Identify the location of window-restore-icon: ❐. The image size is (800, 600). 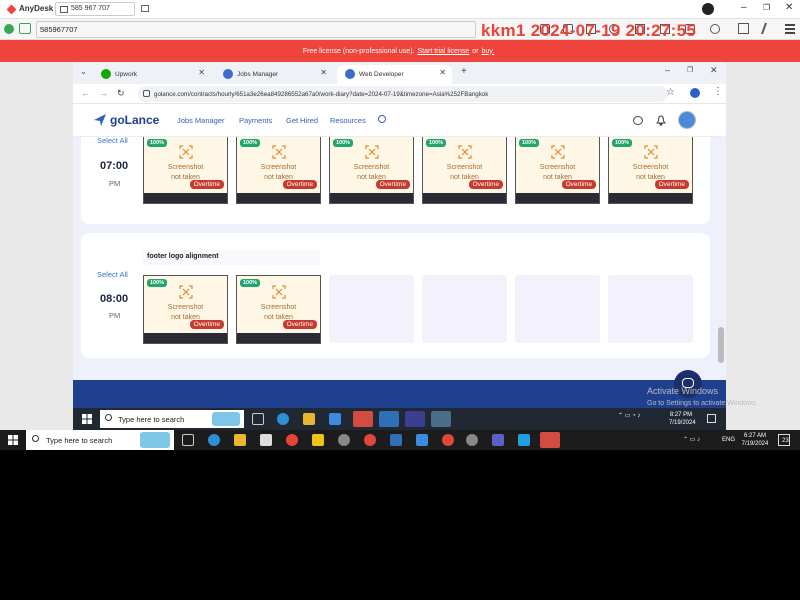
(690, 70).